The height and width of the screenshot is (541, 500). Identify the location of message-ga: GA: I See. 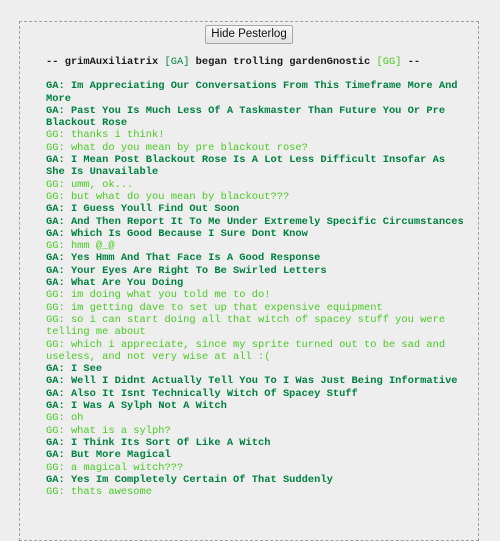
(74, 369).